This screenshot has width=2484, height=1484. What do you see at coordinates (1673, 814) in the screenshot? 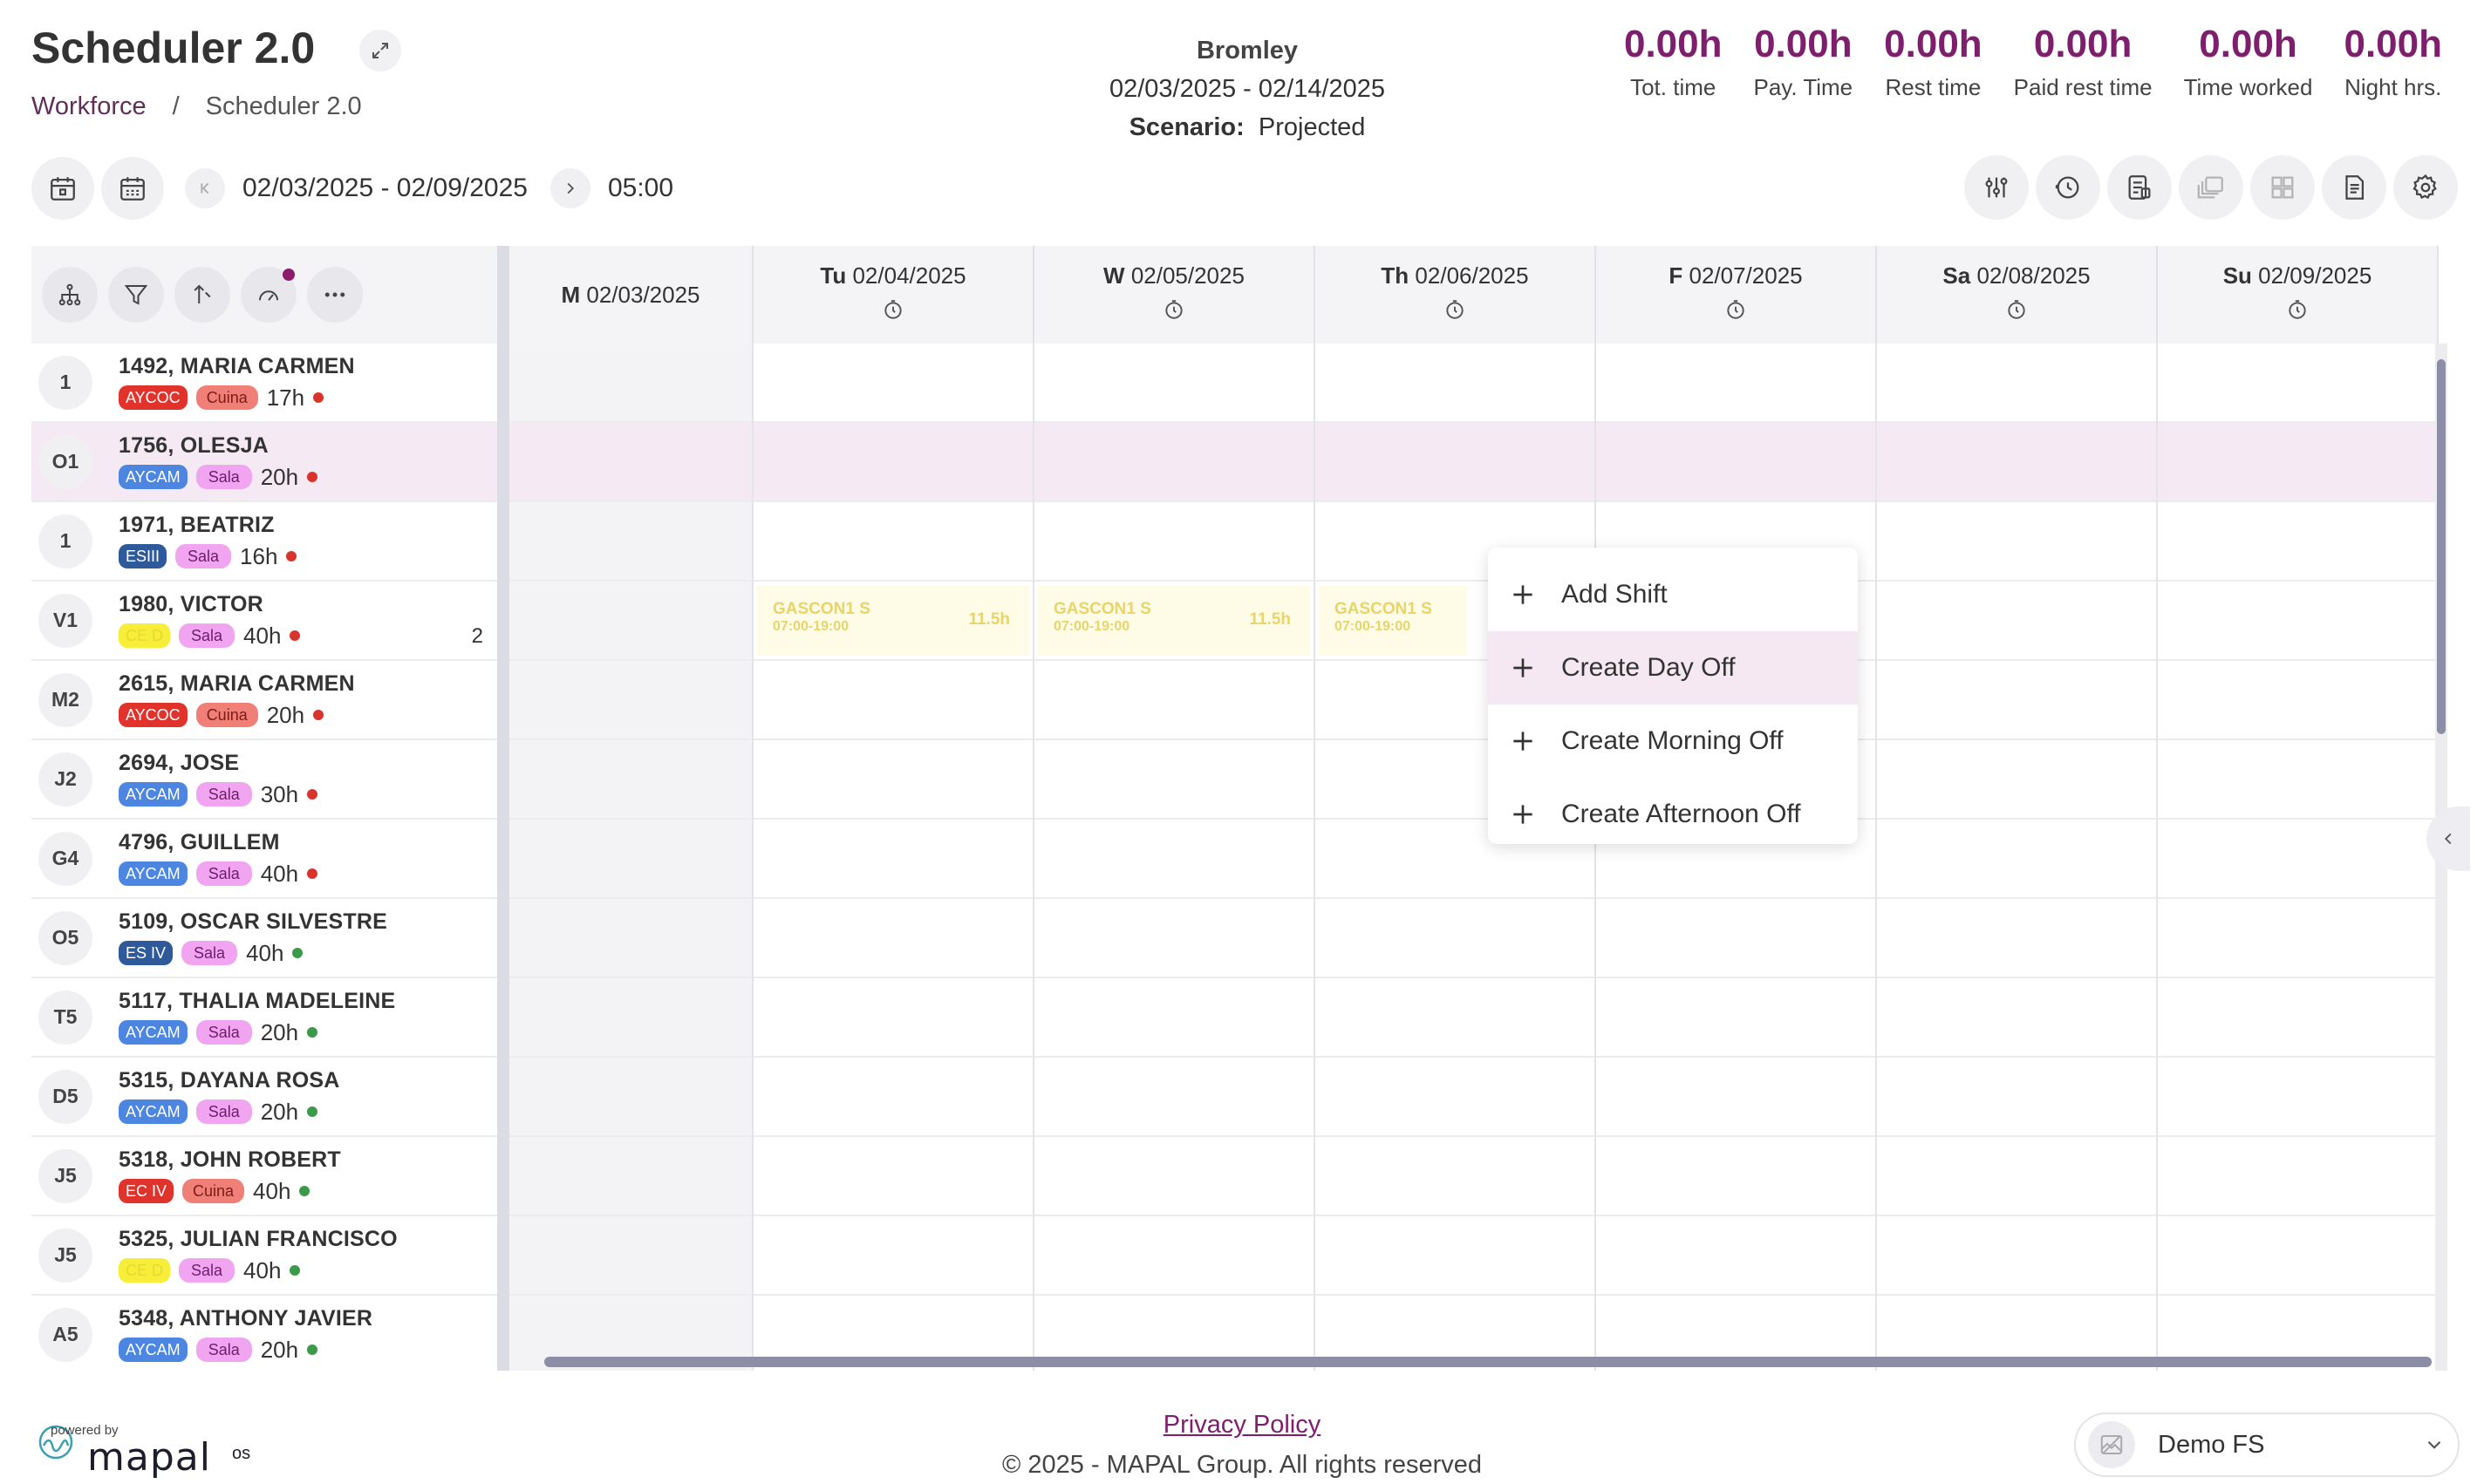
I see `menu-create-afternoon-off: Create Afternoon Off` at bounding box center [1673, 814].